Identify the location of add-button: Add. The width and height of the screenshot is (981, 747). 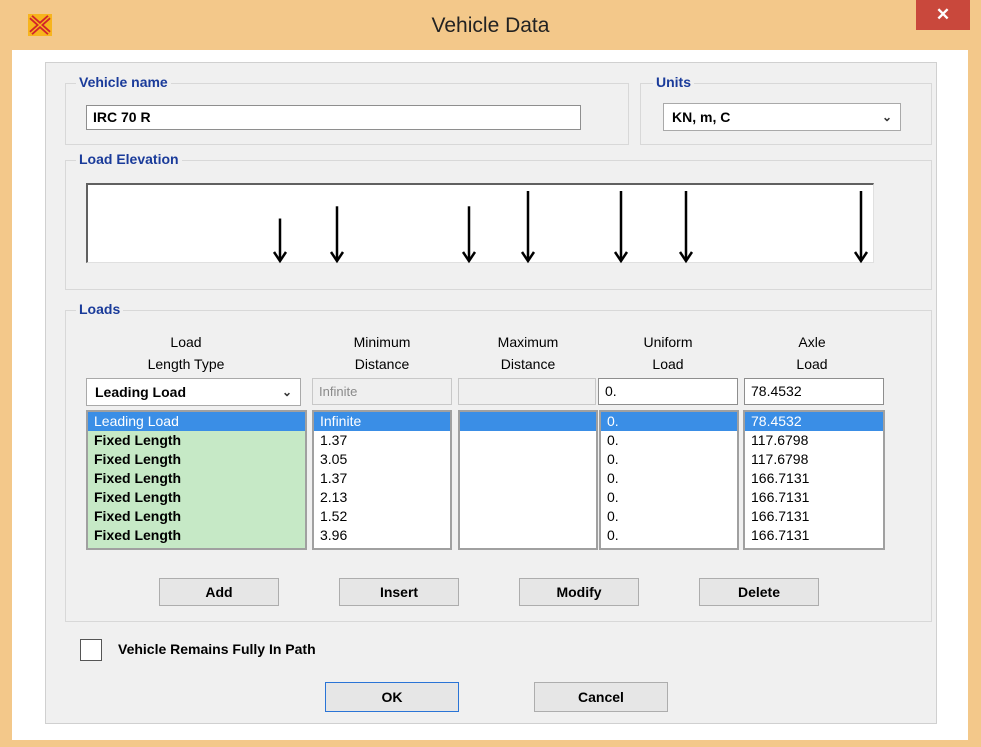
(219, 592).